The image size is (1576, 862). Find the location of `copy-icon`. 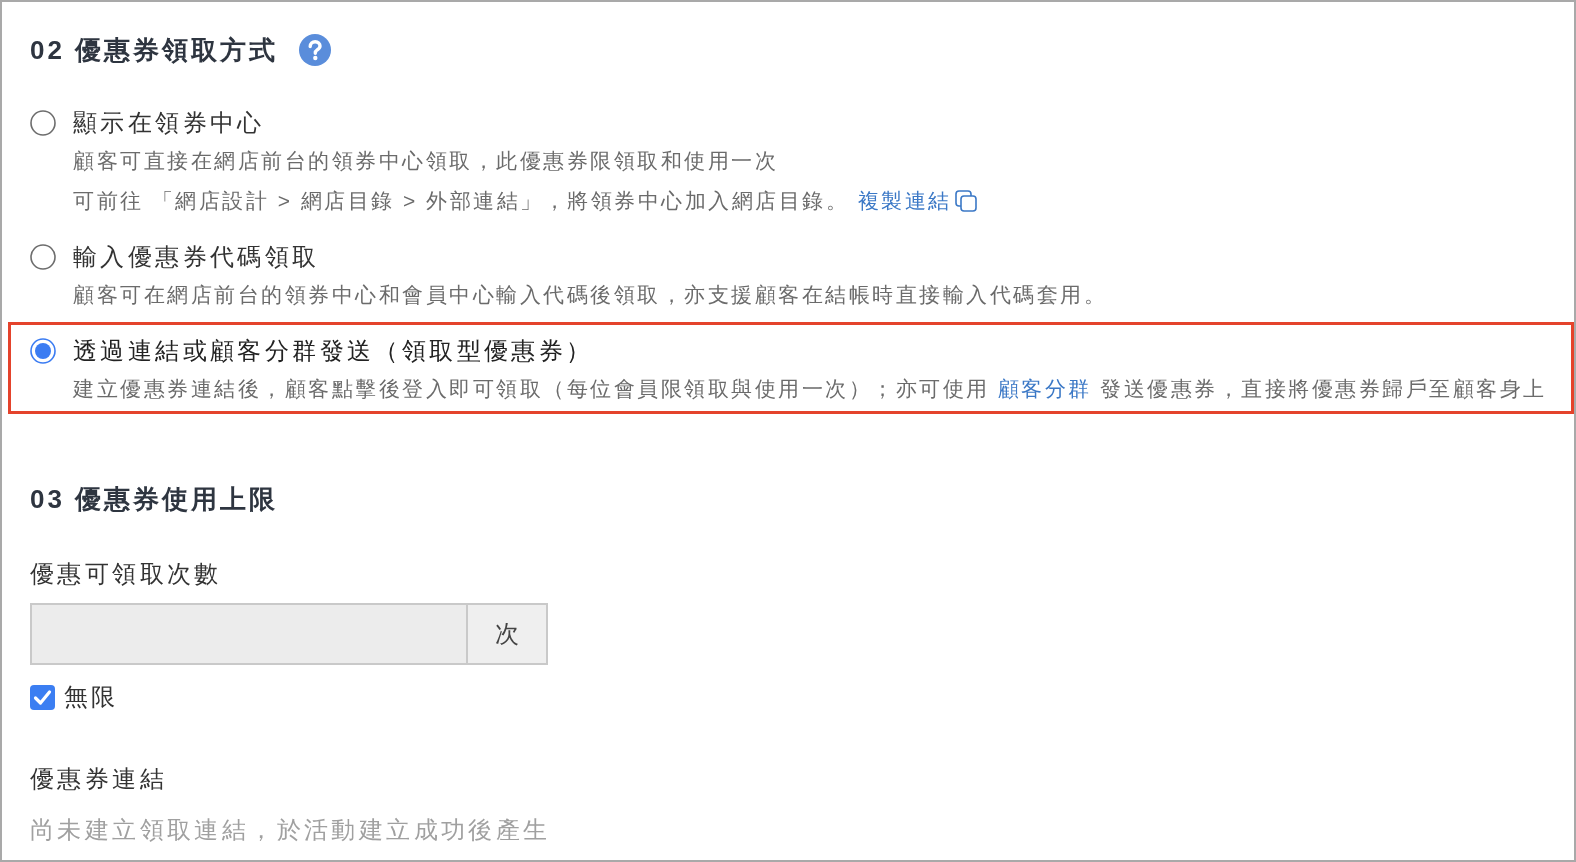

copy-icon is located at coordinates (965, 201).